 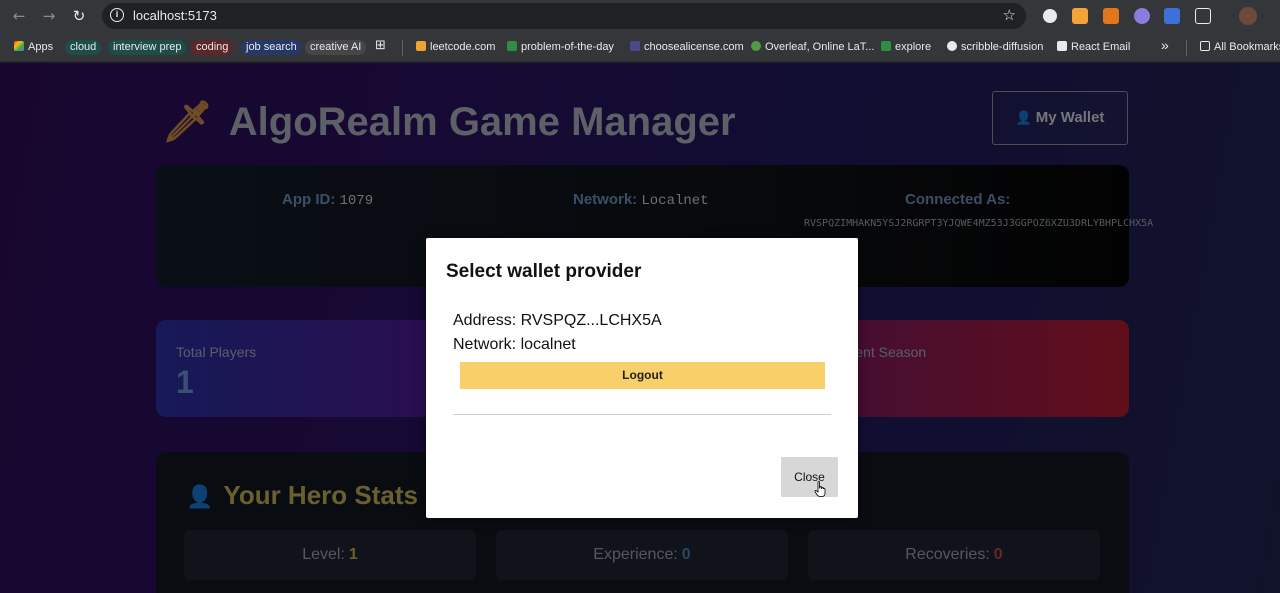 I want to click on bookmark-leetcode: leetcode.com, so click(x=455, y=47).